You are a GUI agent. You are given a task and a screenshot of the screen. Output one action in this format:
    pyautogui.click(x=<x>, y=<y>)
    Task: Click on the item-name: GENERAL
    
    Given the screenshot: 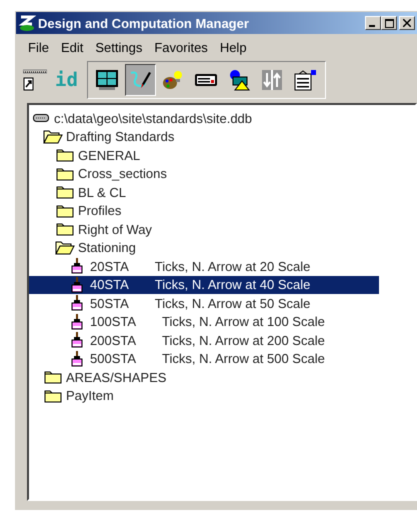 What is the action you would take?
    pyautogui.click(x=109, y=155)
    